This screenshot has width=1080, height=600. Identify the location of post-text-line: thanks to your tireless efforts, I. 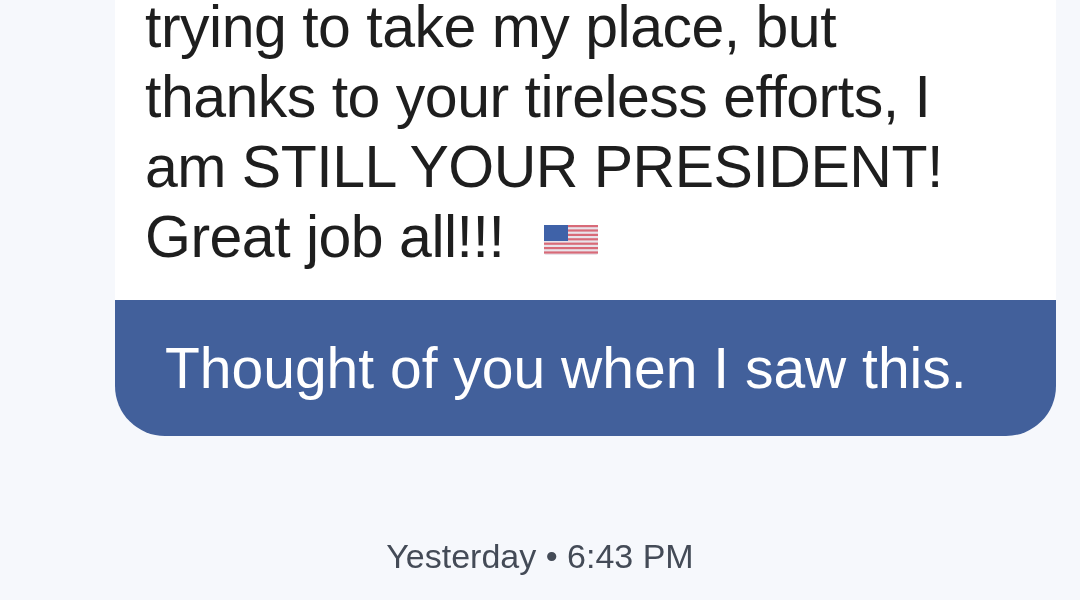
(538, 97).